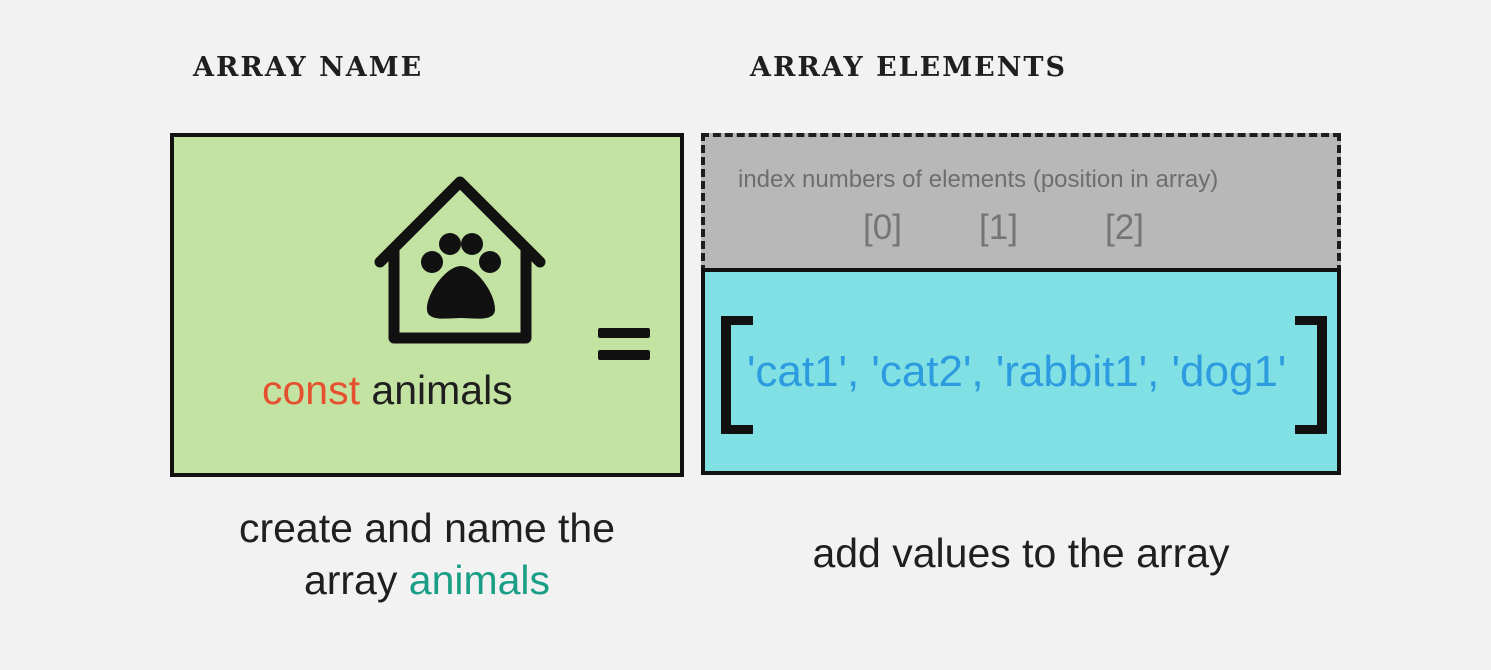 This screenshot has height=670, width=1491. What do you see at coordinates (479, 580) in the screenshot?
I see `highlighted-array-name: animals` at bounding box center [479, 580].